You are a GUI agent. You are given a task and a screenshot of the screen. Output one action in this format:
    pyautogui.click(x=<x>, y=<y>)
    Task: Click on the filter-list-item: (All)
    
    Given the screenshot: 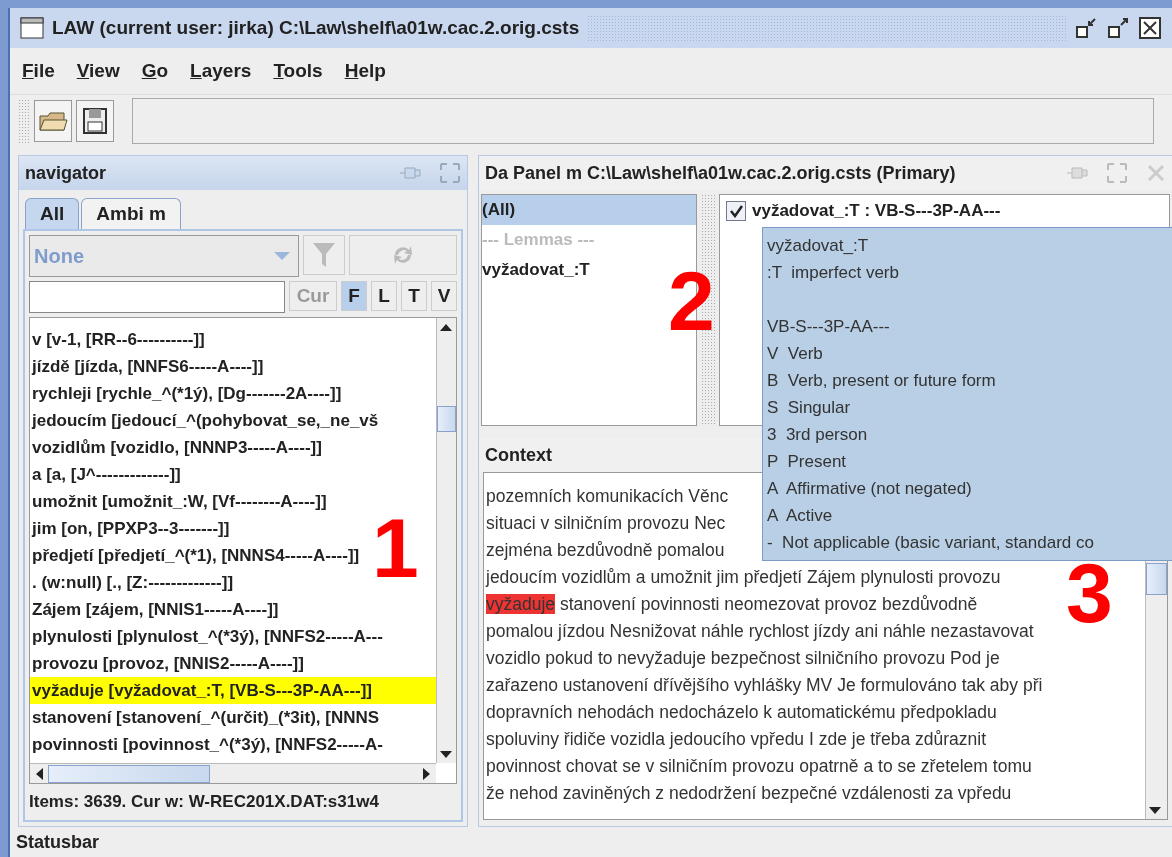 What is the action you would take?
    pyautogui.click(x=589, y=210)
    